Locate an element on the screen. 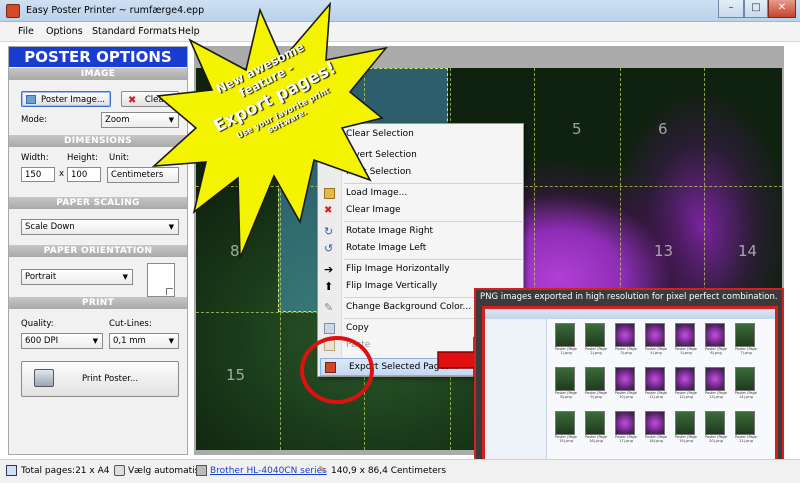 This screenshot has height=483, width=800. thumbnail-item: Poster (Page 3).png is located at coordinates (626, 339).